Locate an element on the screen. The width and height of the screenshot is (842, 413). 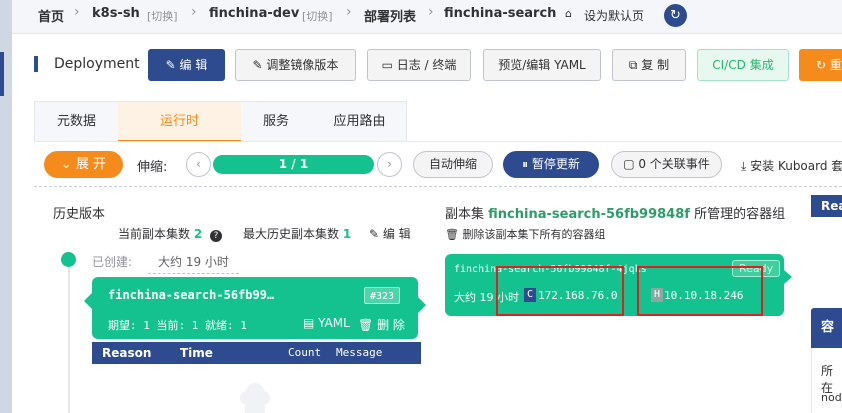
breadcrumb-home: 首页 is located at coordinates (51, 15).